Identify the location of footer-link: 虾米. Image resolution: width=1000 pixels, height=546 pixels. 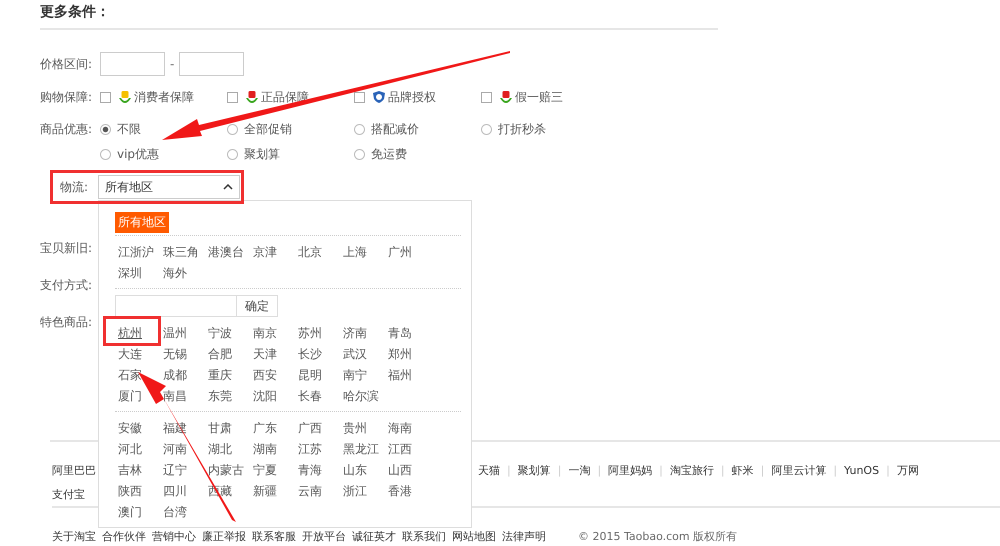
(743, 470).